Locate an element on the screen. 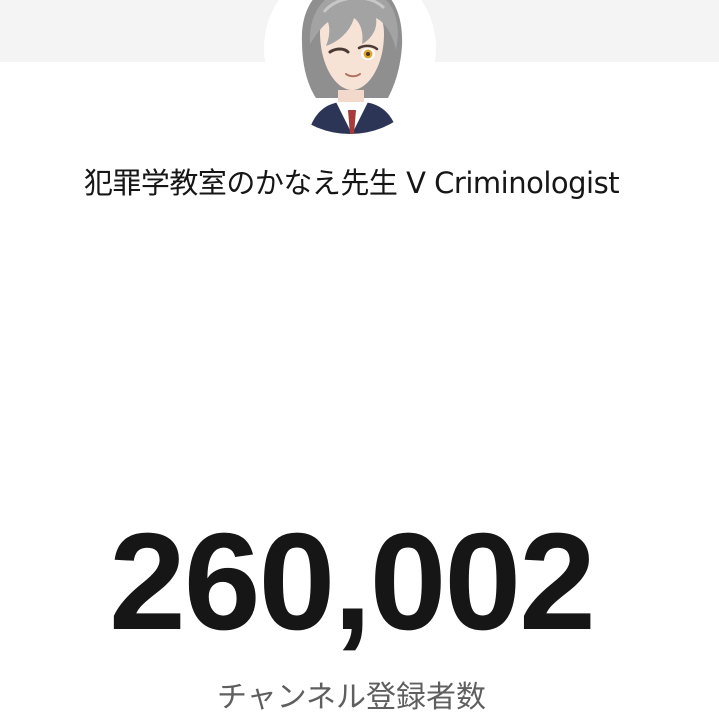  subscriber-label: チャンネル登録者数 is located at coordinates (351, 697).